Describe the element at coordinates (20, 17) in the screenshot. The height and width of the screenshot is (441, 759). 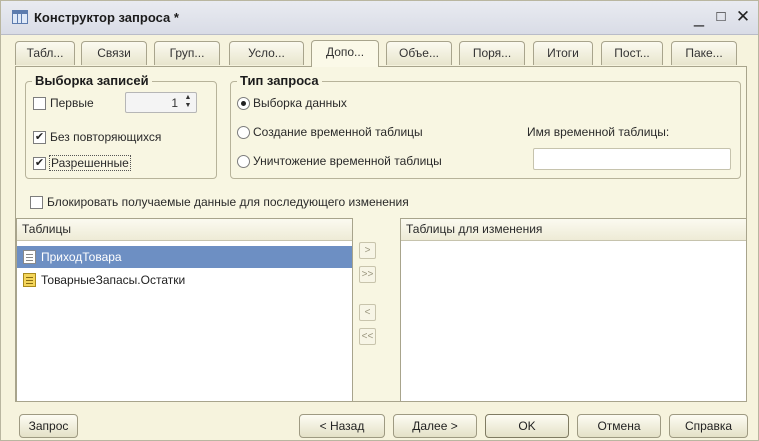
I see `table-icon` at that location.